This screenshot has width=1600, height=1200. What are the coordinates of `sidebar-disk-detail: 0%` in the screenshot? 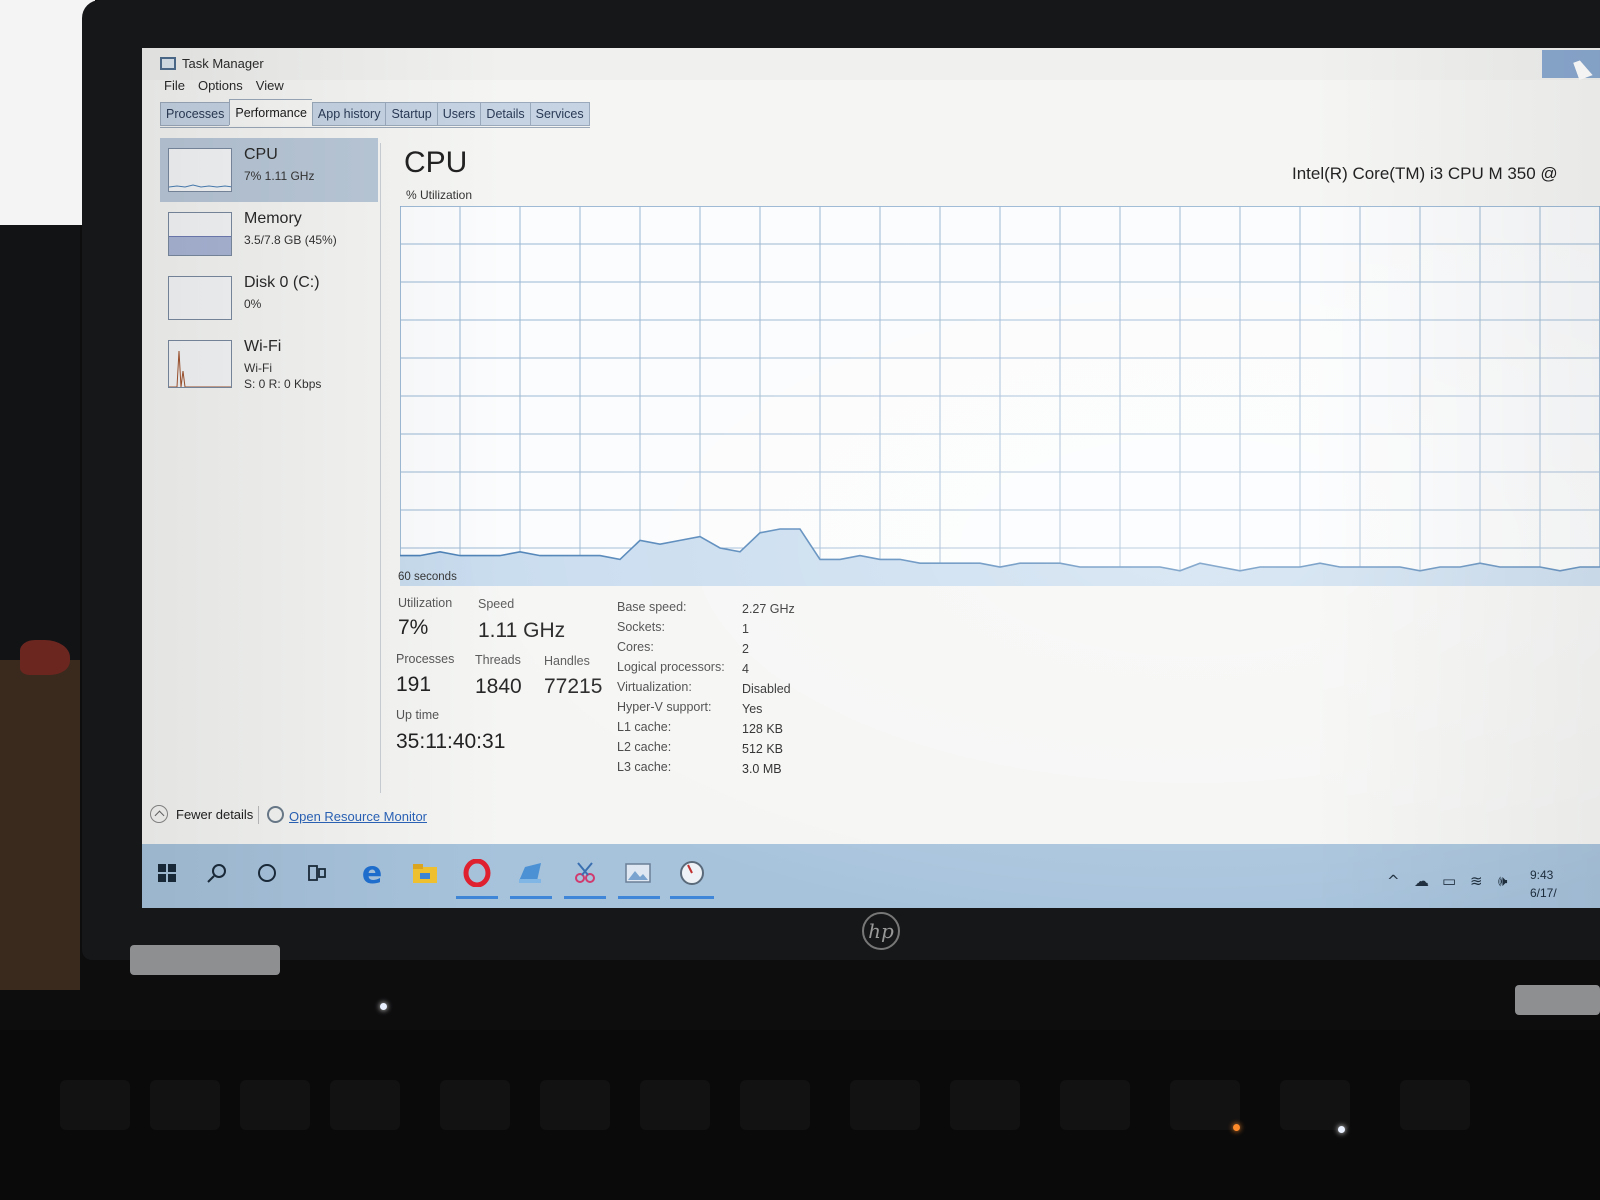 It's located at (253, 304).